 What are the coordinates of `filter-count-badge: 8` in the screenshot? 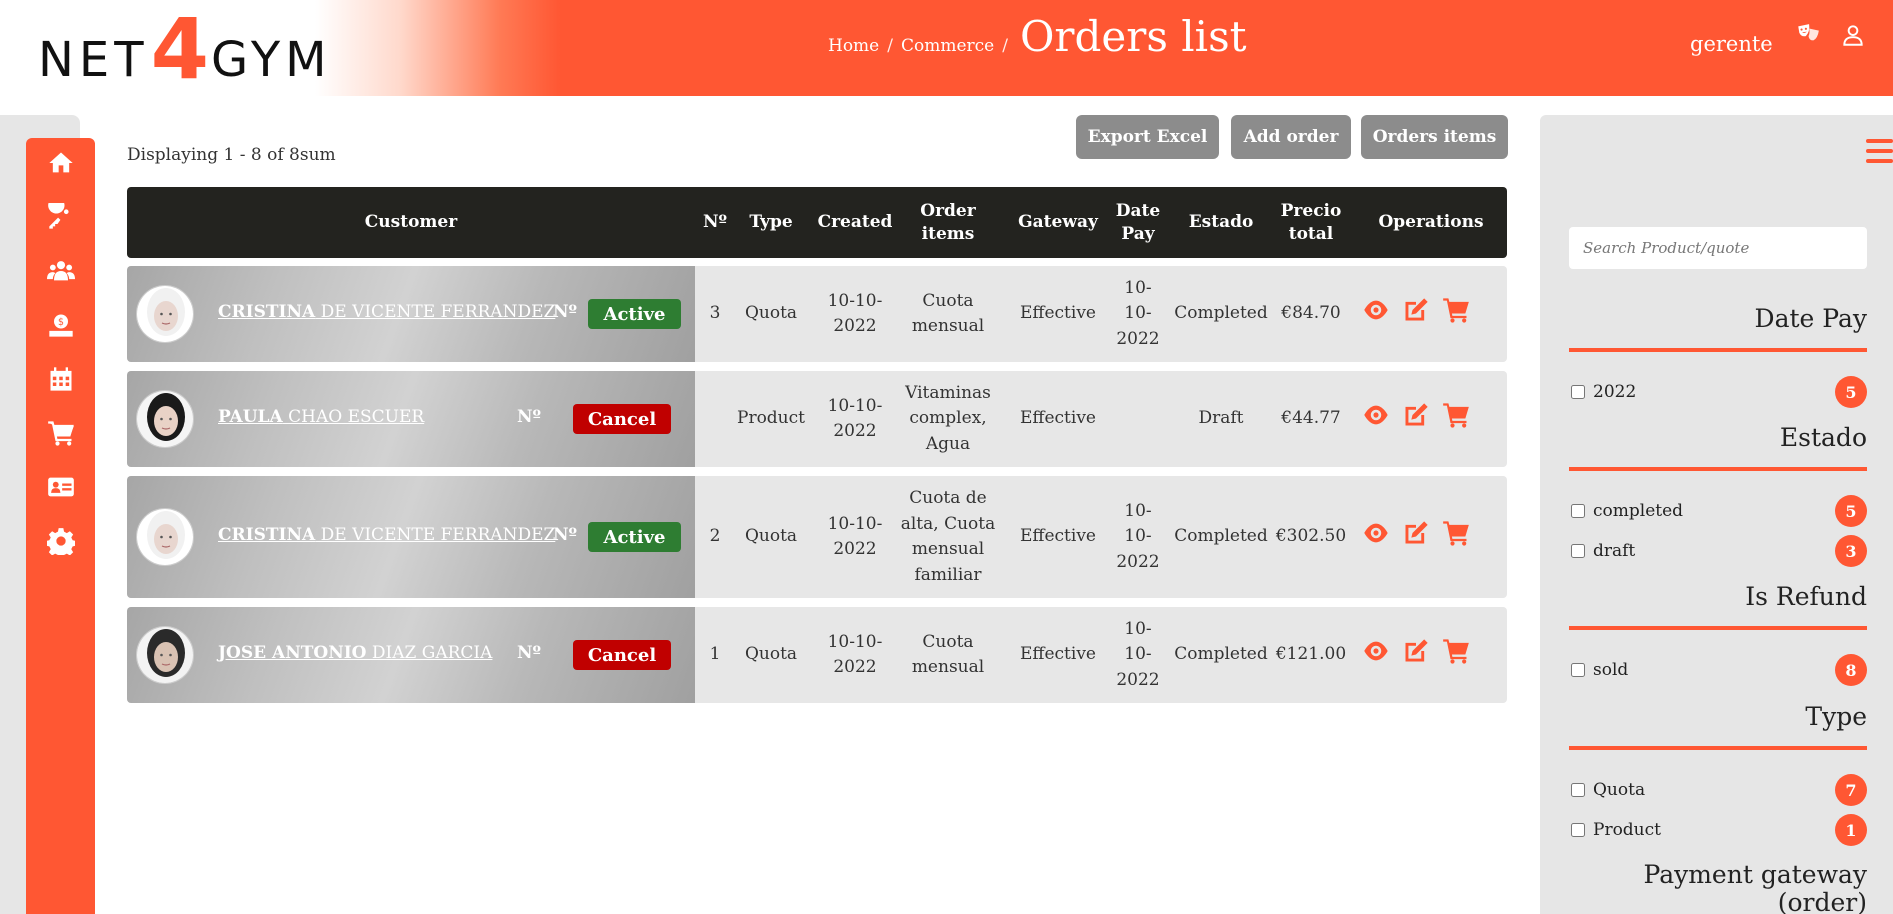 It's located at (1851, 670).